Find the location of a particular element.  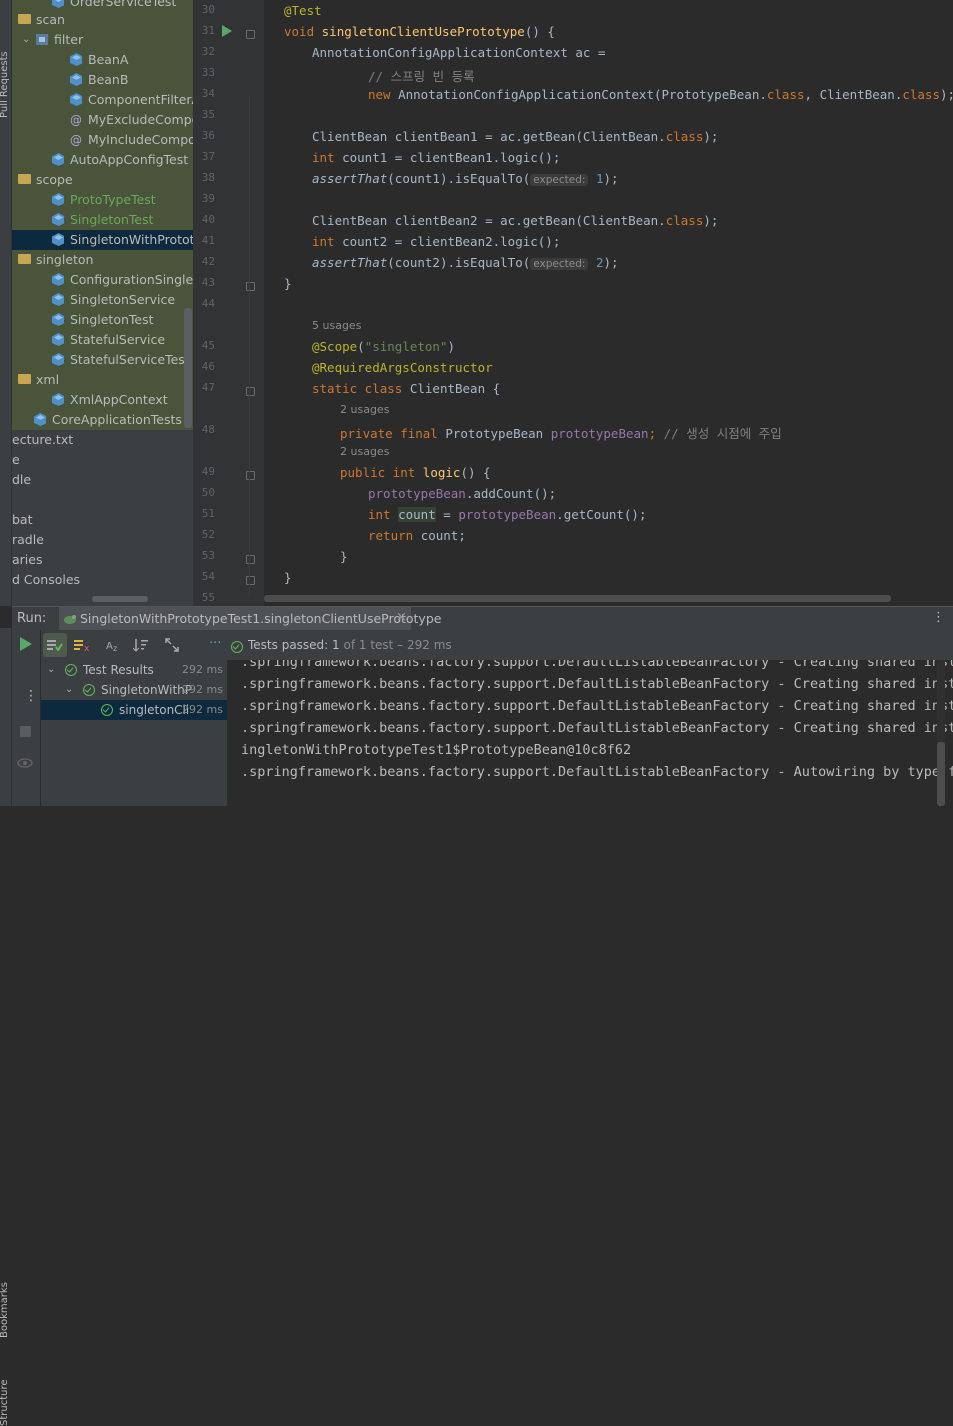

type-name: PrototypeBean is located at coordinates (498, 433).